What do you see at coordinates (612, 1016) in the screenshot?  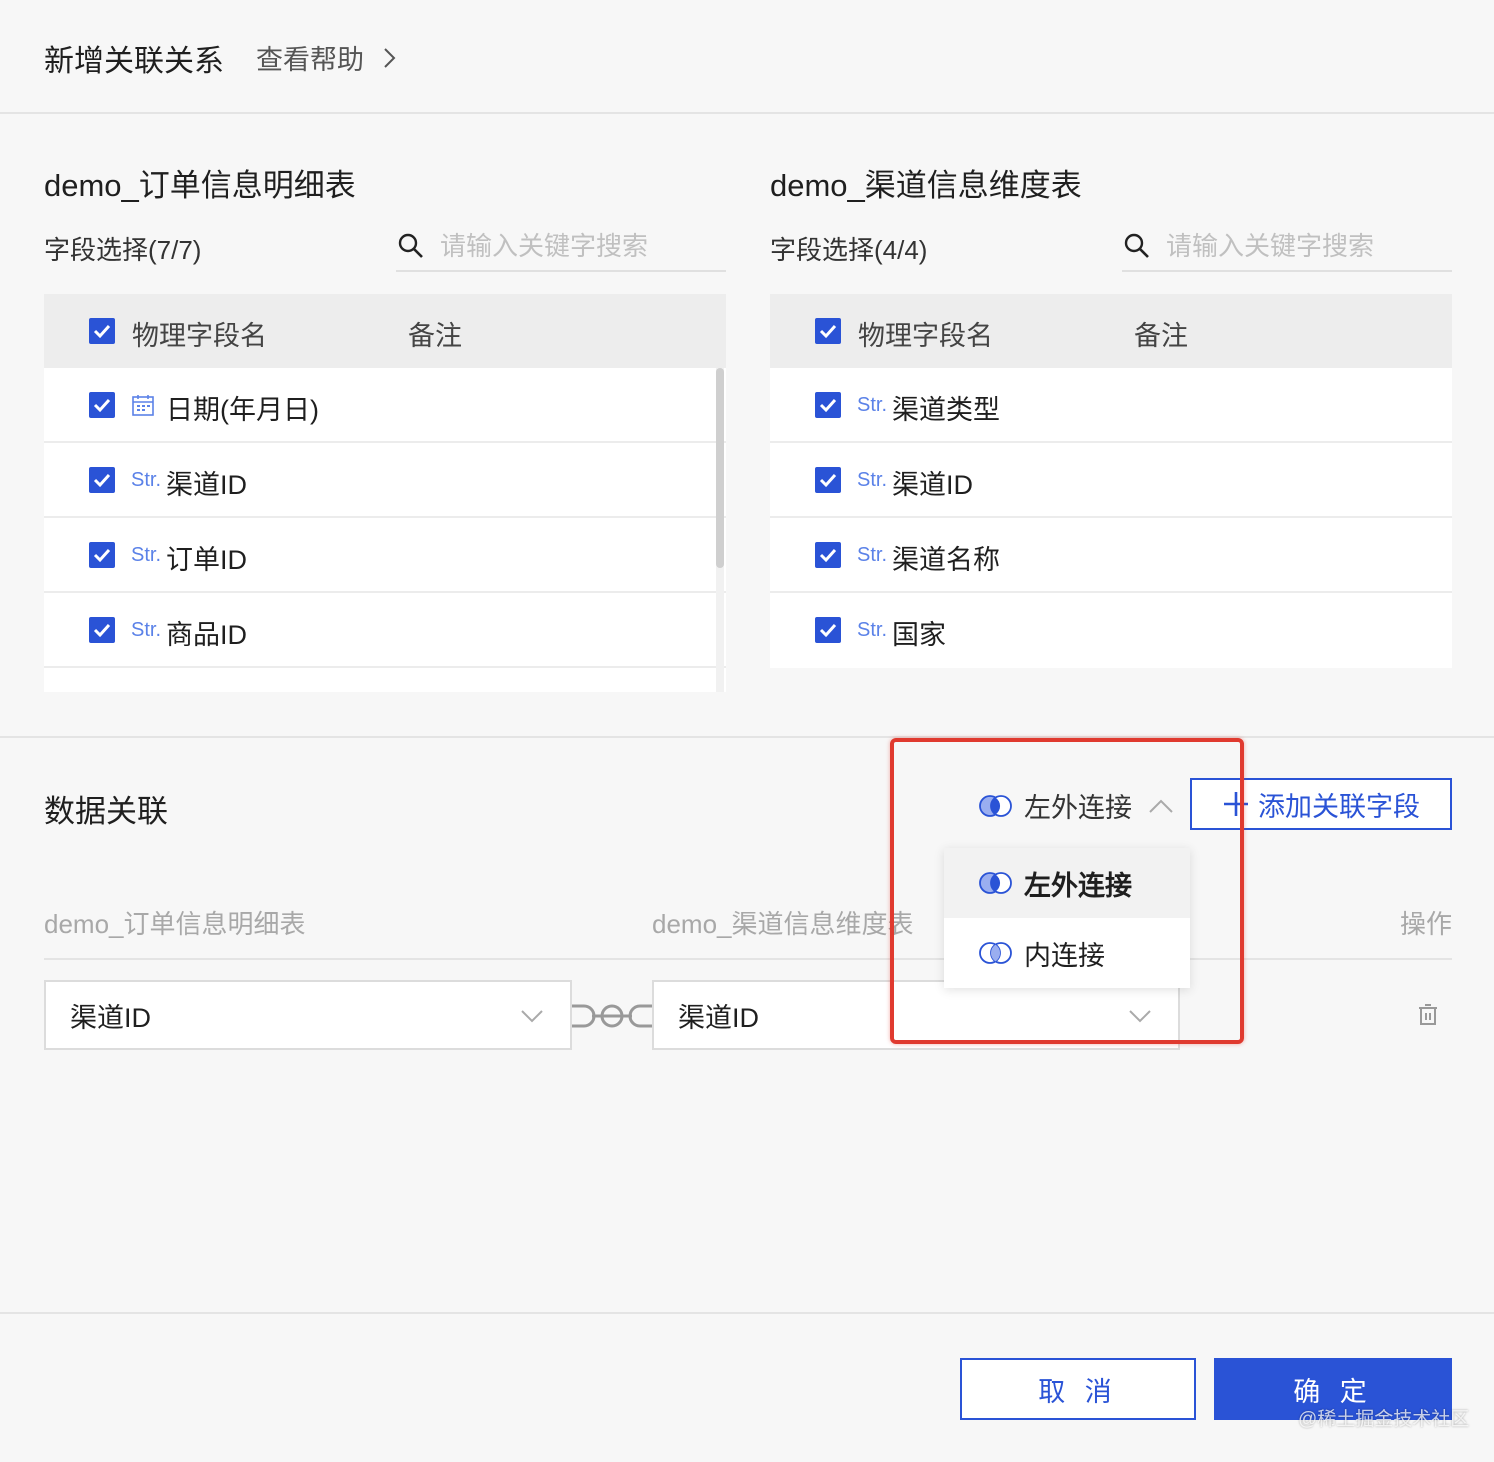 I see `link-chain-icon` at bounding box center [612, 1016].